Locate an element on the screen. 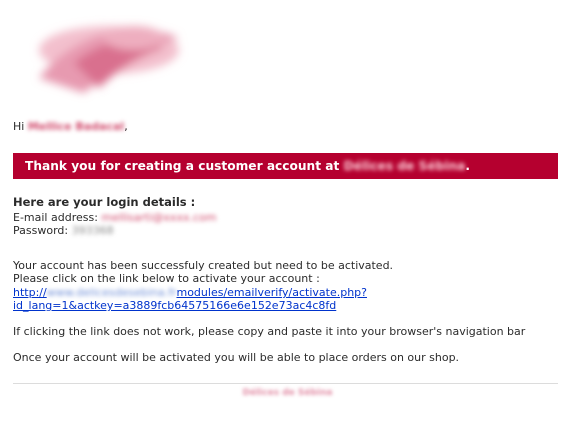 The image size is (575, 431). login-details-heading: Here are your login details : is located at coordinates (104, 202).